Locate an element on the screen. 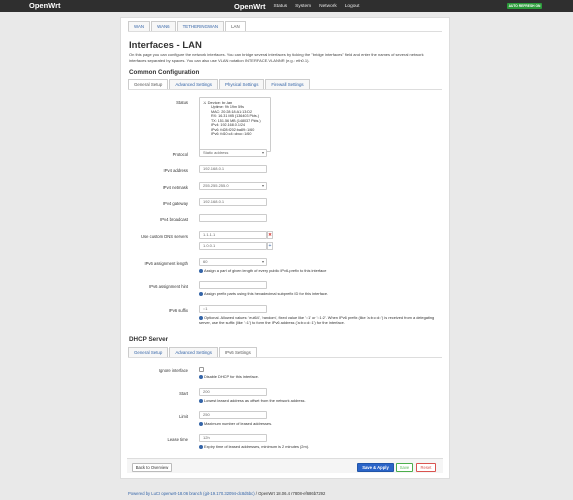 The width and height of the screenshot is (573, 500). tab-general-setup: General Setup is located at coordinates (148, 84).